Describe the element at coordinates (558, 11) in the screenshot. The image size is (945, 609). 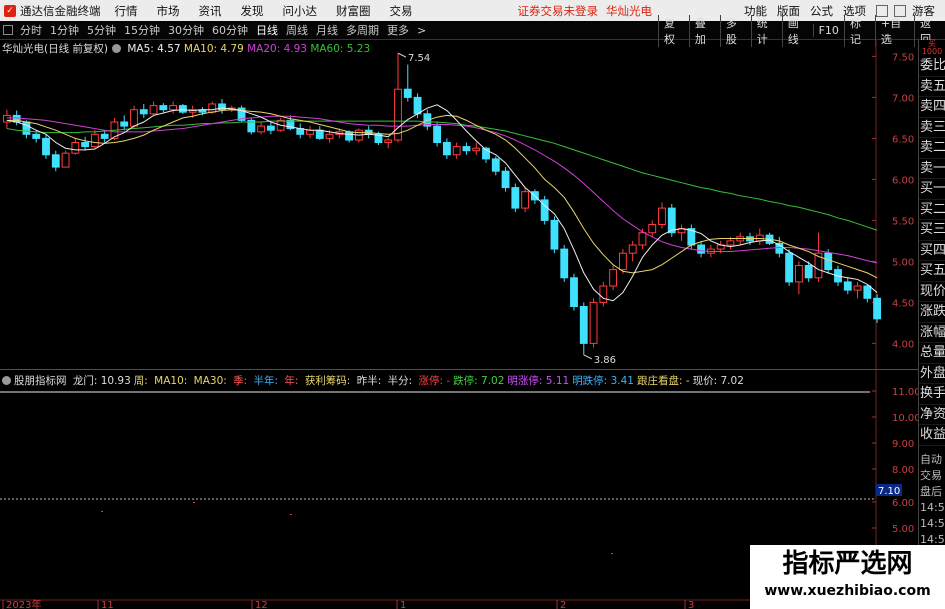
I see `login-notice: 证券交易未登录` at that location.